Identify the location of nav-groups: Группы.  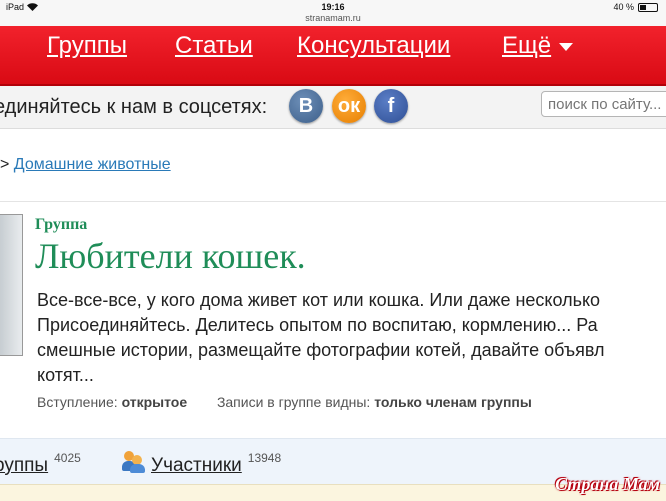
(87, 46).